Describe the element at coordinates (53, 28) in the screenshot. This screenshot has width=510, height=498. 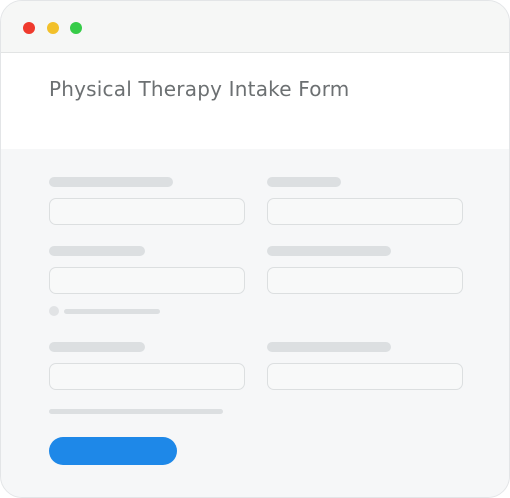
I see `minimize-window-icon` at that location.